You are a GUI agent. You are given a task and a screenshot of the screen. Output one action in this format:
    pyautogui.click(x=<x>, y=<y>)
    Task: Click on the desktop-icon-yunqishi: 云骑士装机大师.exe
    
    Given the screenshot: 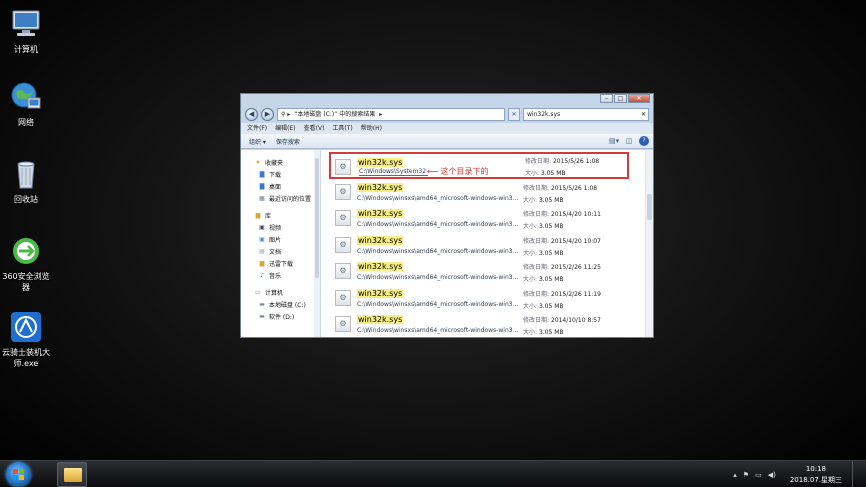 What is the action you would take?
    pyautogui.click(x=26, y=339)
    